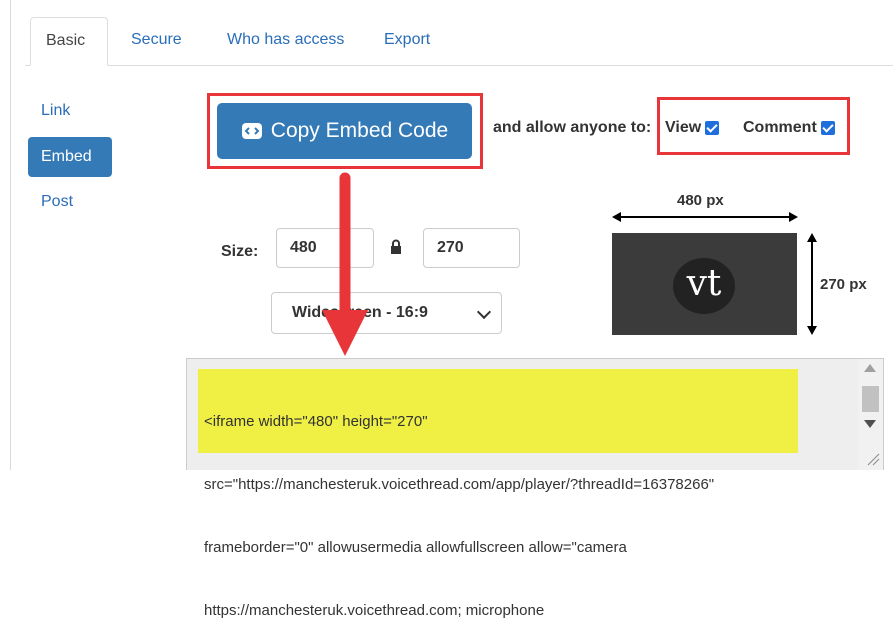 This screenshot has width=893, height=642. Describe the element at coordinates (70, 157) in the screenshot. I see `side-nav-embed: Embed` at that location.